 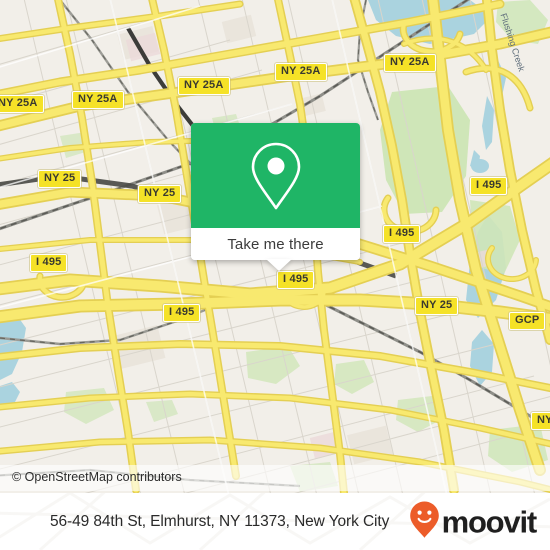 What do you see at coordinates (97, 477) in the screenshot?
I see `osm-attribution: © OpenStreetMap contributors` at bounding box center [97, 477].